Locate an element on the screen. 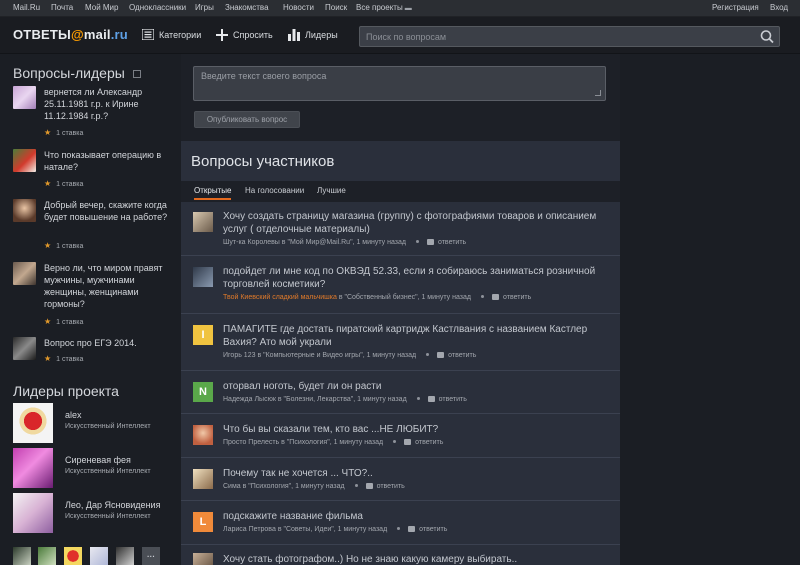 The height and width of the screenshot is (565, 800). top-question-text: Что показывает операцию в натале? is located at coordinates (111, 161).